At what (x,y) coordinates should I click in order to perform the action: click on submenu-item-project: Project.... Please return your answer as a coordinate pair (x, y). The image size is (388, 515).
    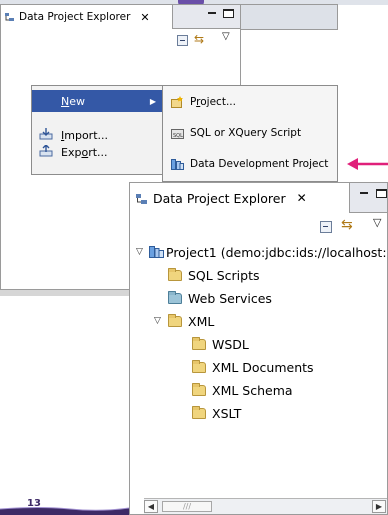
    Looking at the image, I should click on (250, 102).